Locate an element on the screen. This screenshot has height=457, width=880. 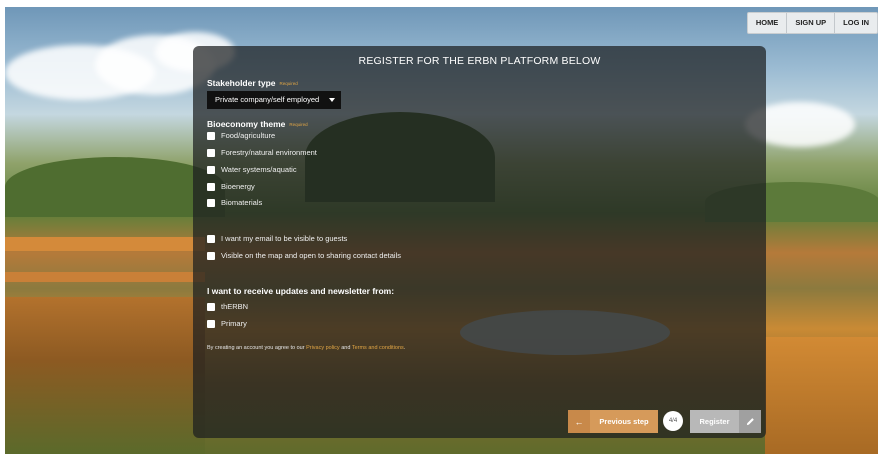
chevron-down-icon is located at coordinates (332, 100).